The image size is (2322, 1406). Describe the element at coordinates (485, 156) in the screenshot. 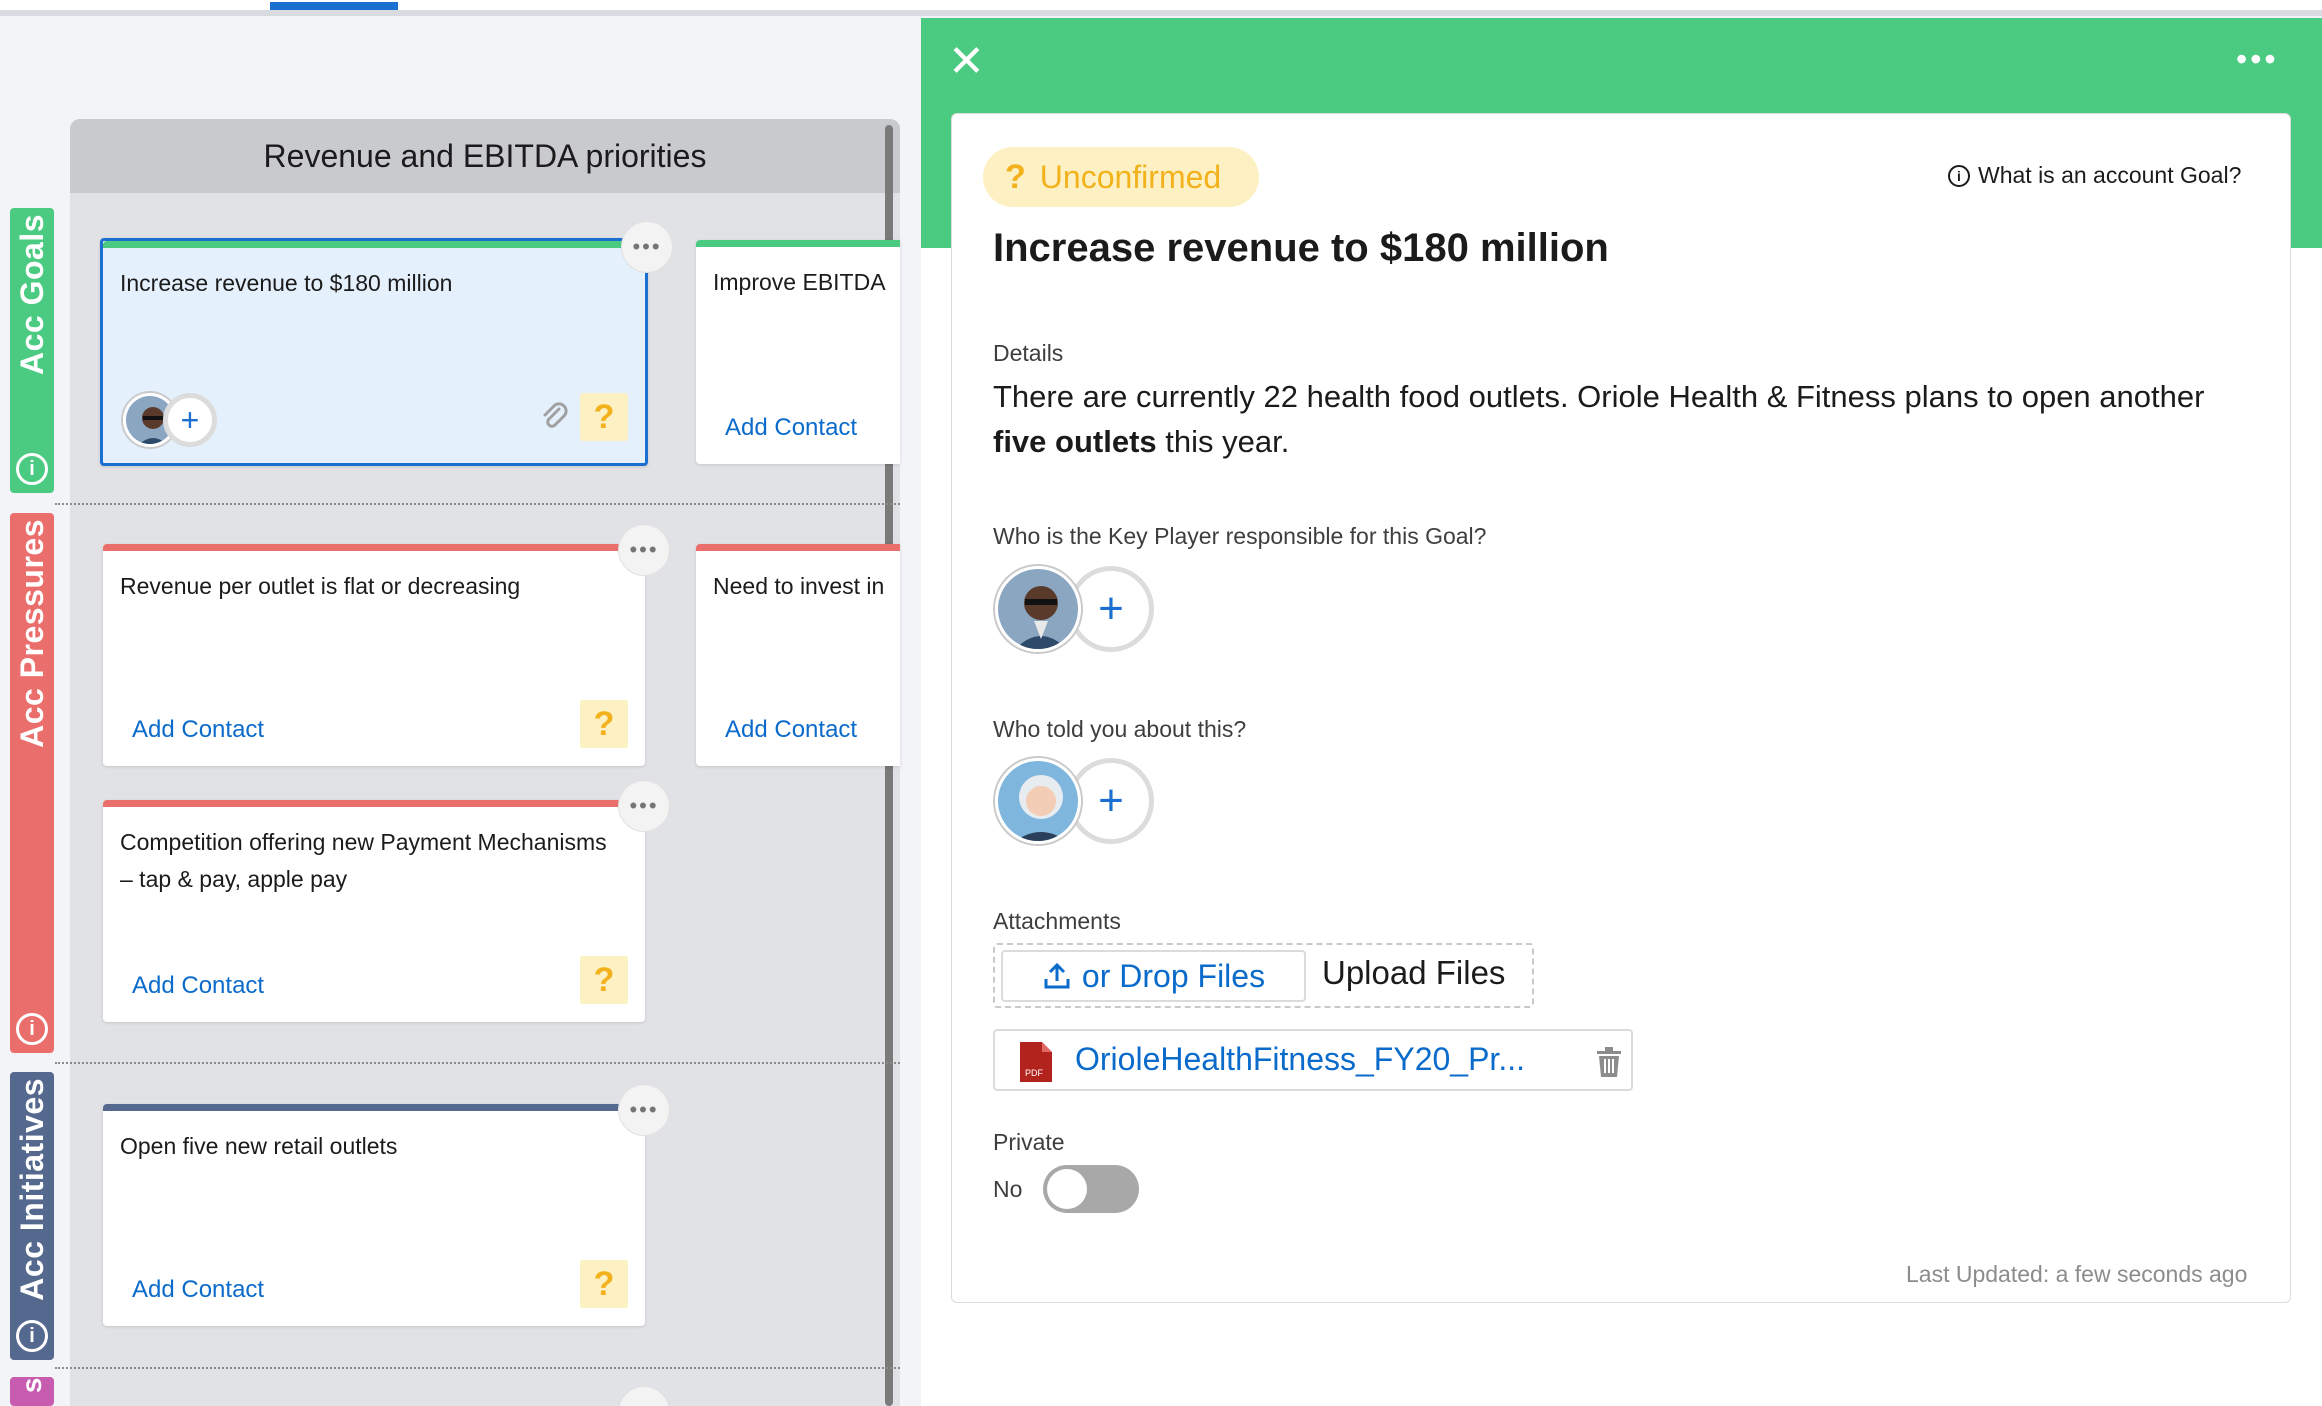

I see `column-title: Revenue and EBITDA priorities` at that location.